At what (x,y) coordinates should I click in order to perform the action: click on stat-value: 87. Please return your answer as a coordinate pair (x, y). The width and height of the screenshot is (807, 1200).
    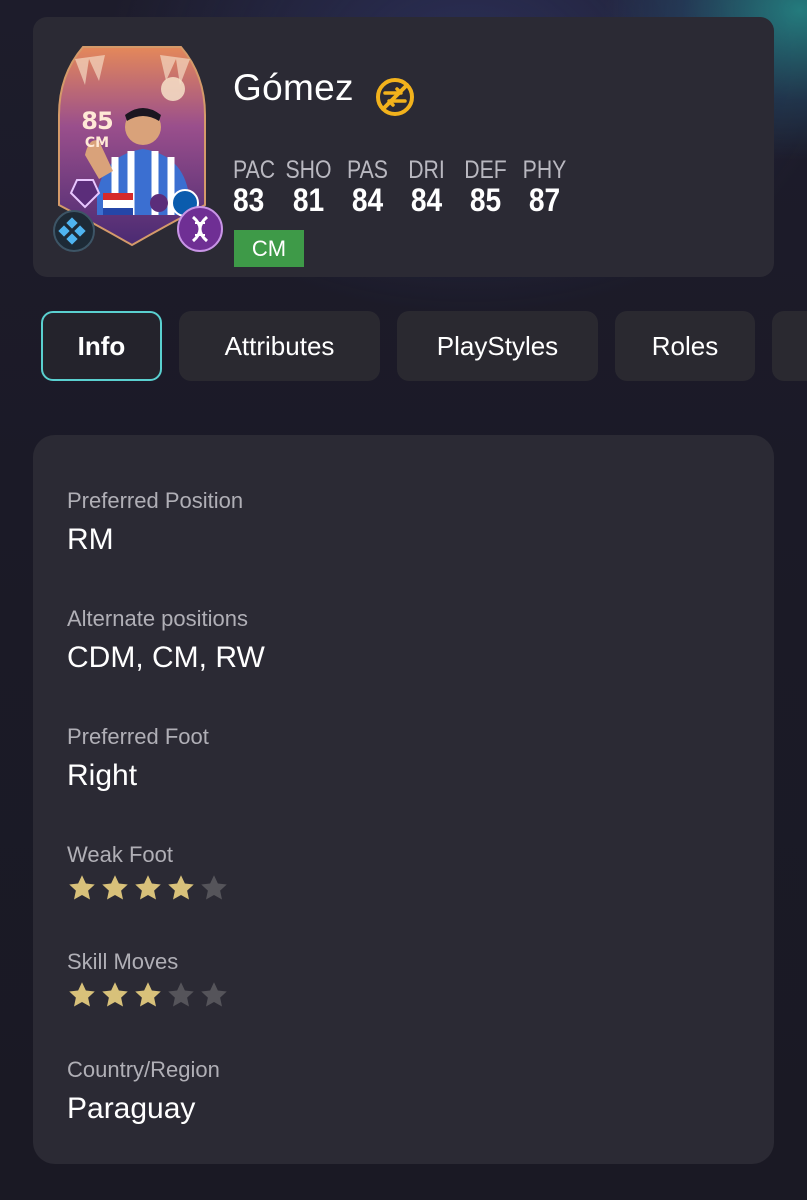
    Looking at the image, I should click on (544, 200).